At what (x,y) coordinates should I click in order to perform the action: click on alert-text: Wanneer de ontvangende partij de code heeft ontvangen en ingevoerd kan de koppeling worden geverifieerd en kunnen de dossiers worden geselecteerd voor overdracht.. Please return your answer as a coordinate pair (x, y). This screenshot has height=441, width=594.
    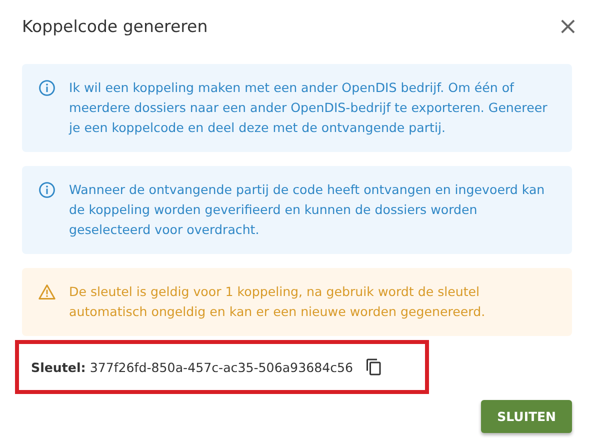
    Looking at the image, I should click on (307, 210).